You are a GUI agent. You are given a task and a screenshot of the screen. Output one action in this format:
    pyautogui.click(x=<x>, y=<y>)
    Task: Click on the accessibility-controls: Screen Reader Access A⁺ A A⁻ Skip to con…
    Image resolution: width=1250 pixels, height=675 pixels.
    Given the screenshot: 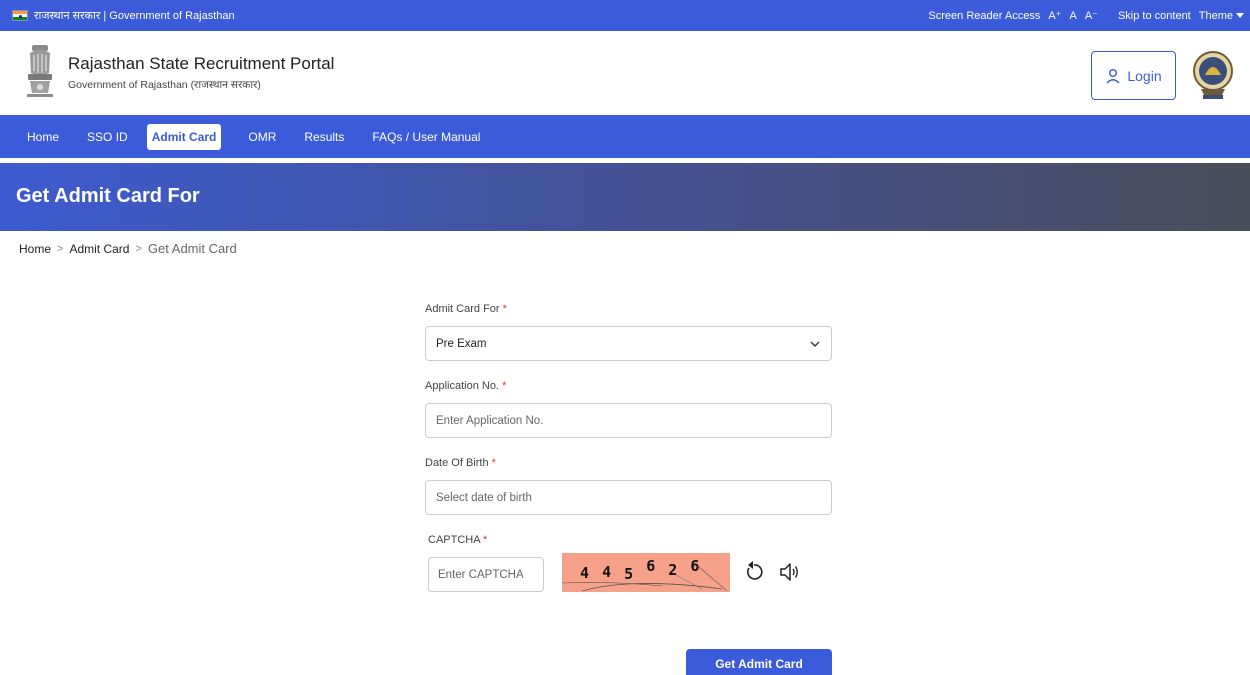 What is the action you would take?
    pyautogui.click(x=1089, y=15)
    